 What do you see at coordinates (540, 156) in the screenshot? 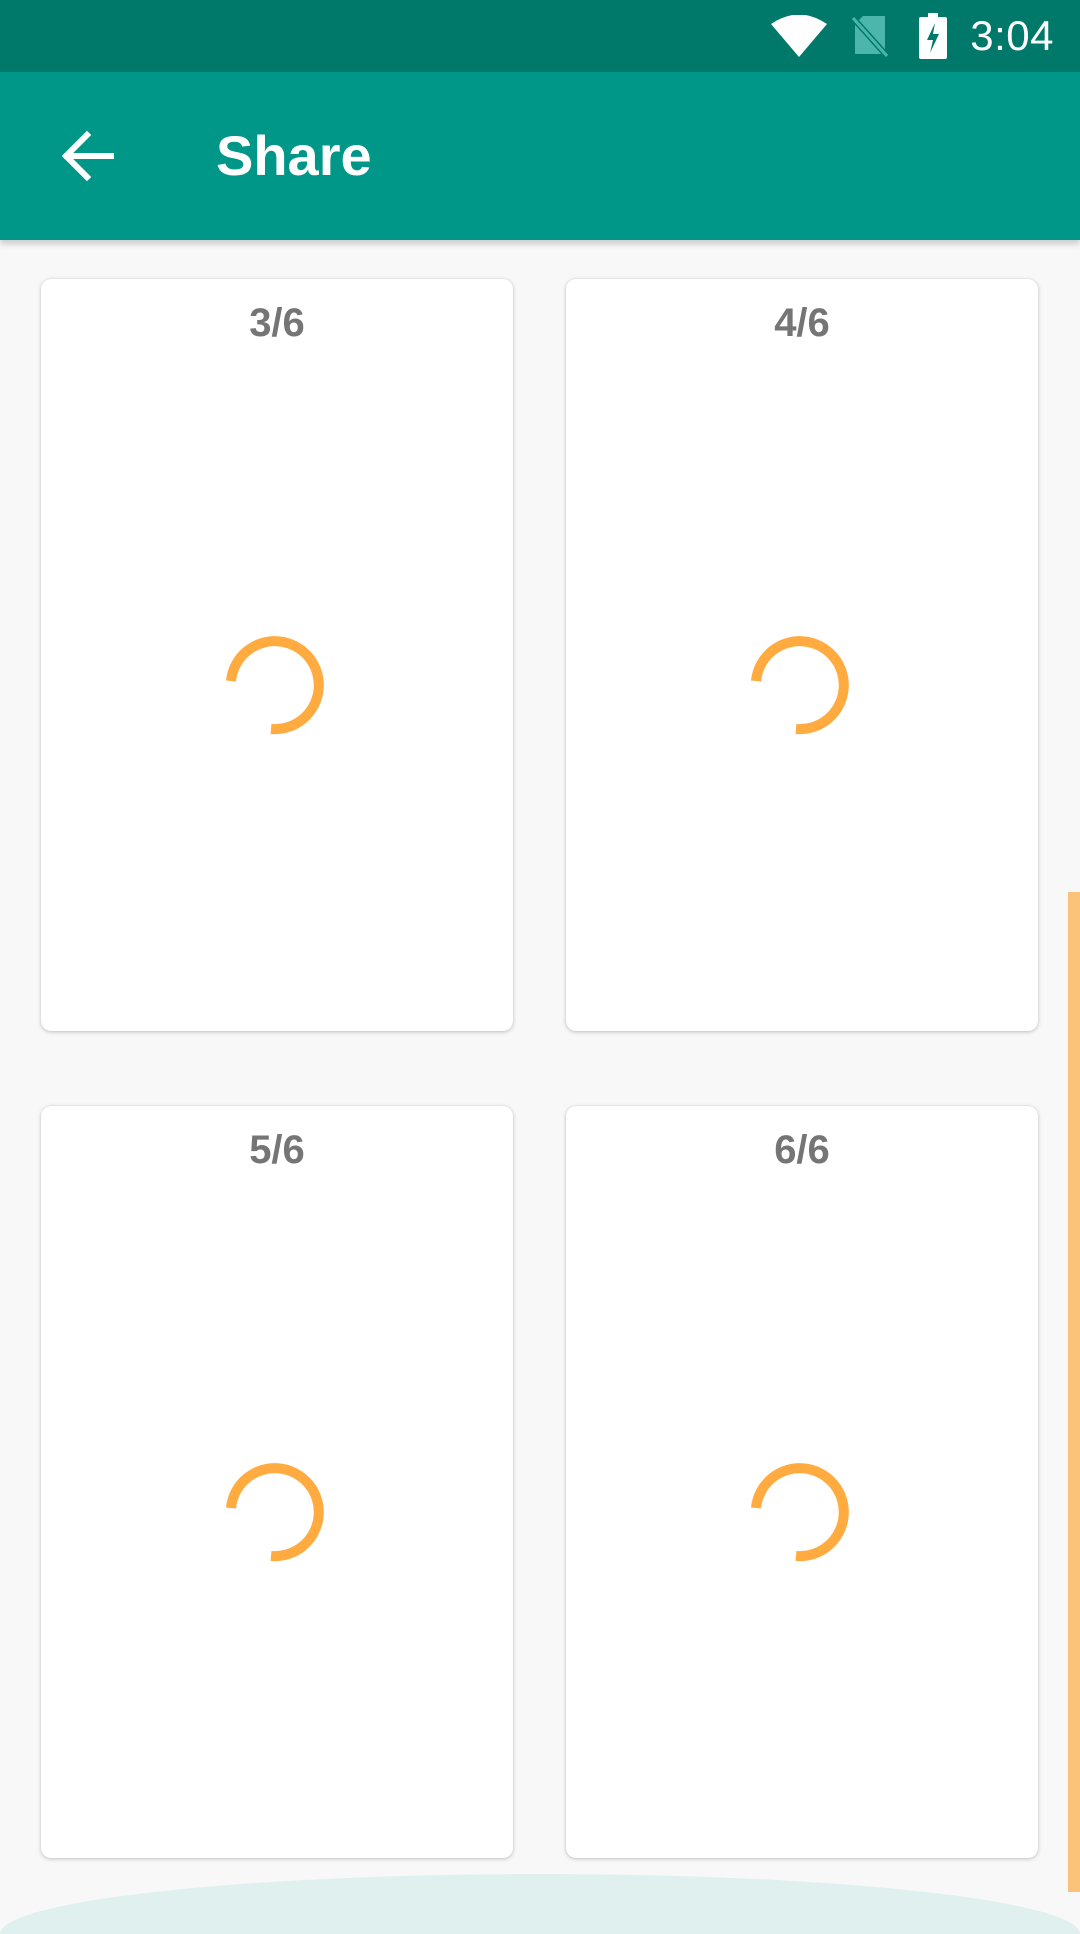
I see `app-bar: Share` at bounding box center [540, 156].